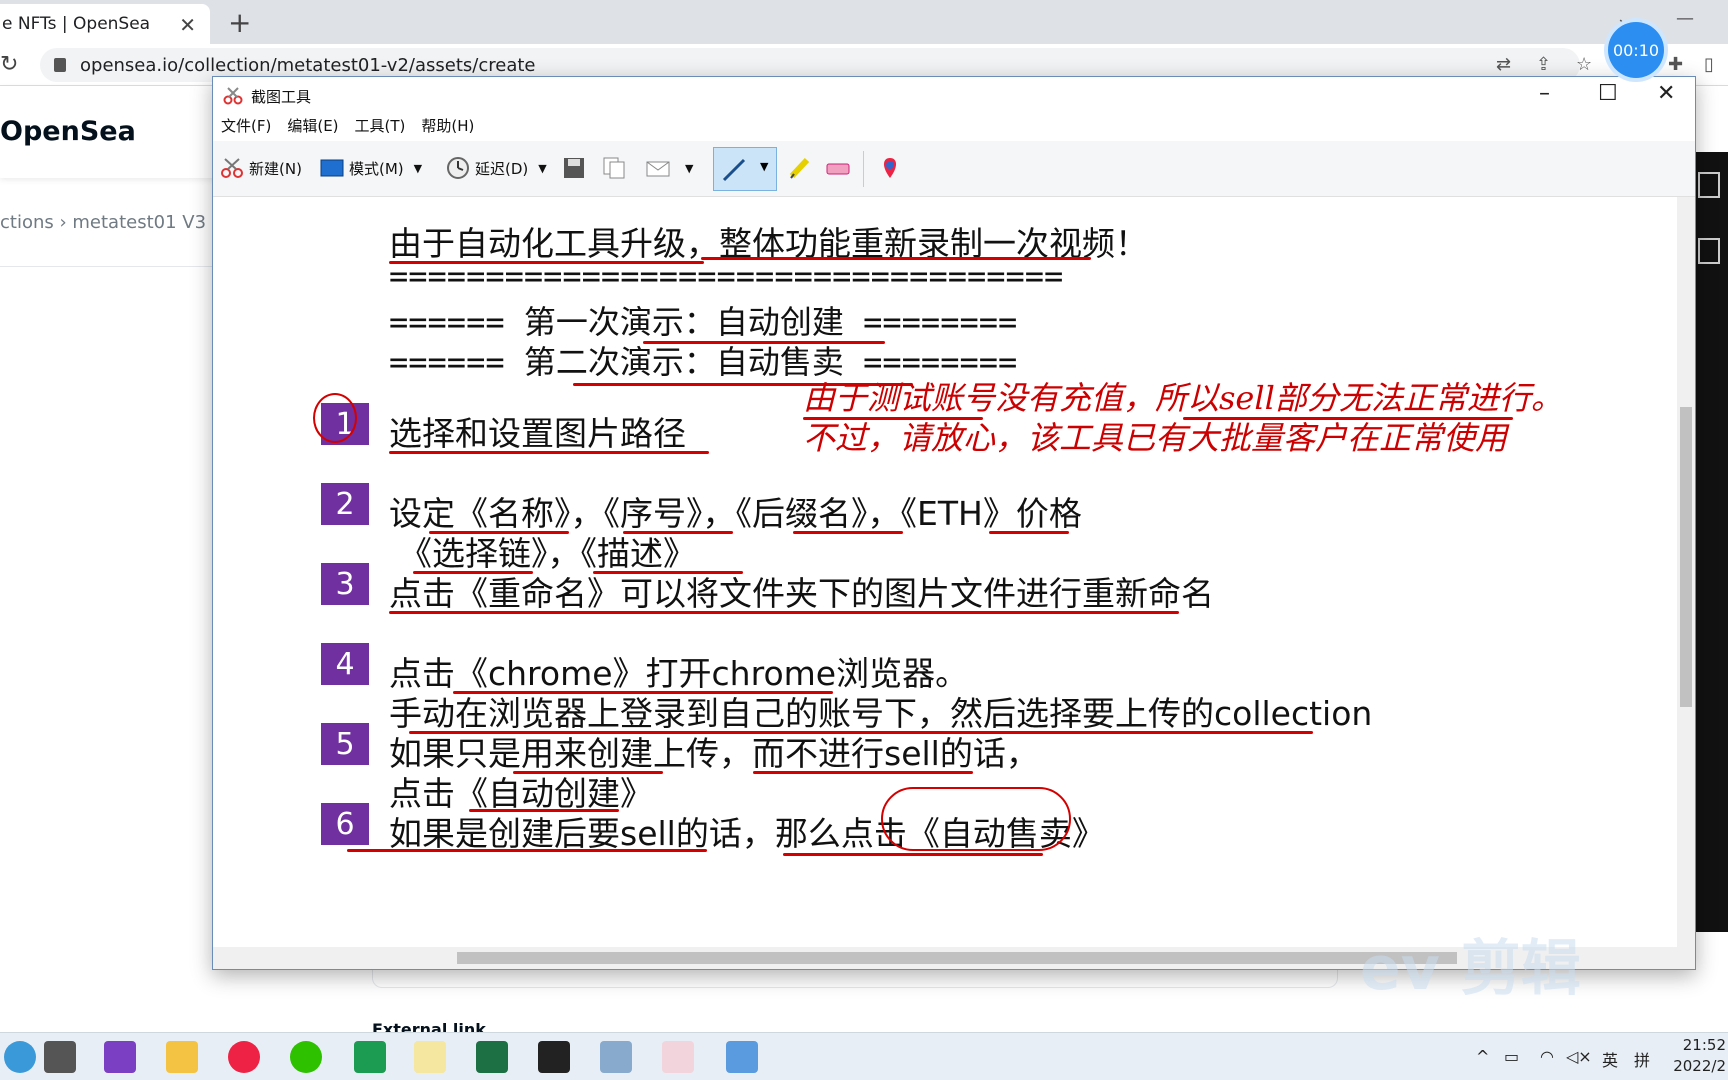  I want to click on menu-bar: 文件(F) 编辑(E) 工具(T) 帮助(H), so click(351, 128).